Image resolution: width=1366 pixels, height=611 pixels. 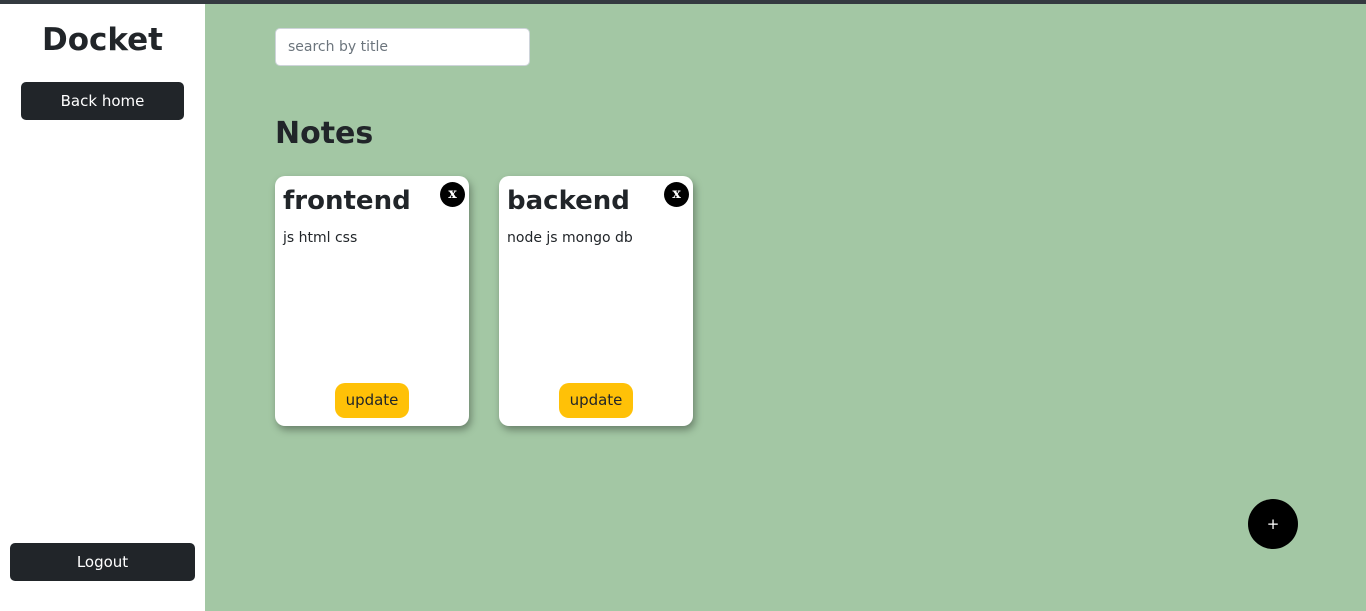 I want to click on brand-title: Docket, so click(x=102, y=40).